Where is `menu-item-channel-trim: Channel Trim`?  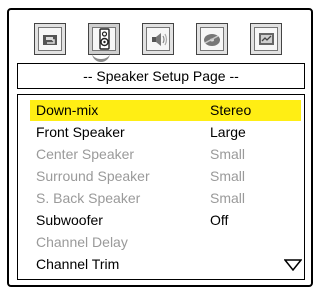
menu-item-channel-trim: Channel Trim is located at coordinates (165, 264).